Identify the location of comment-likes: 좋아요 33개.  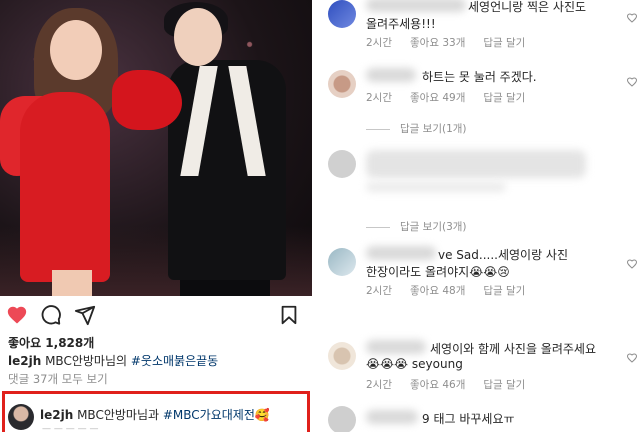
(437, 42).